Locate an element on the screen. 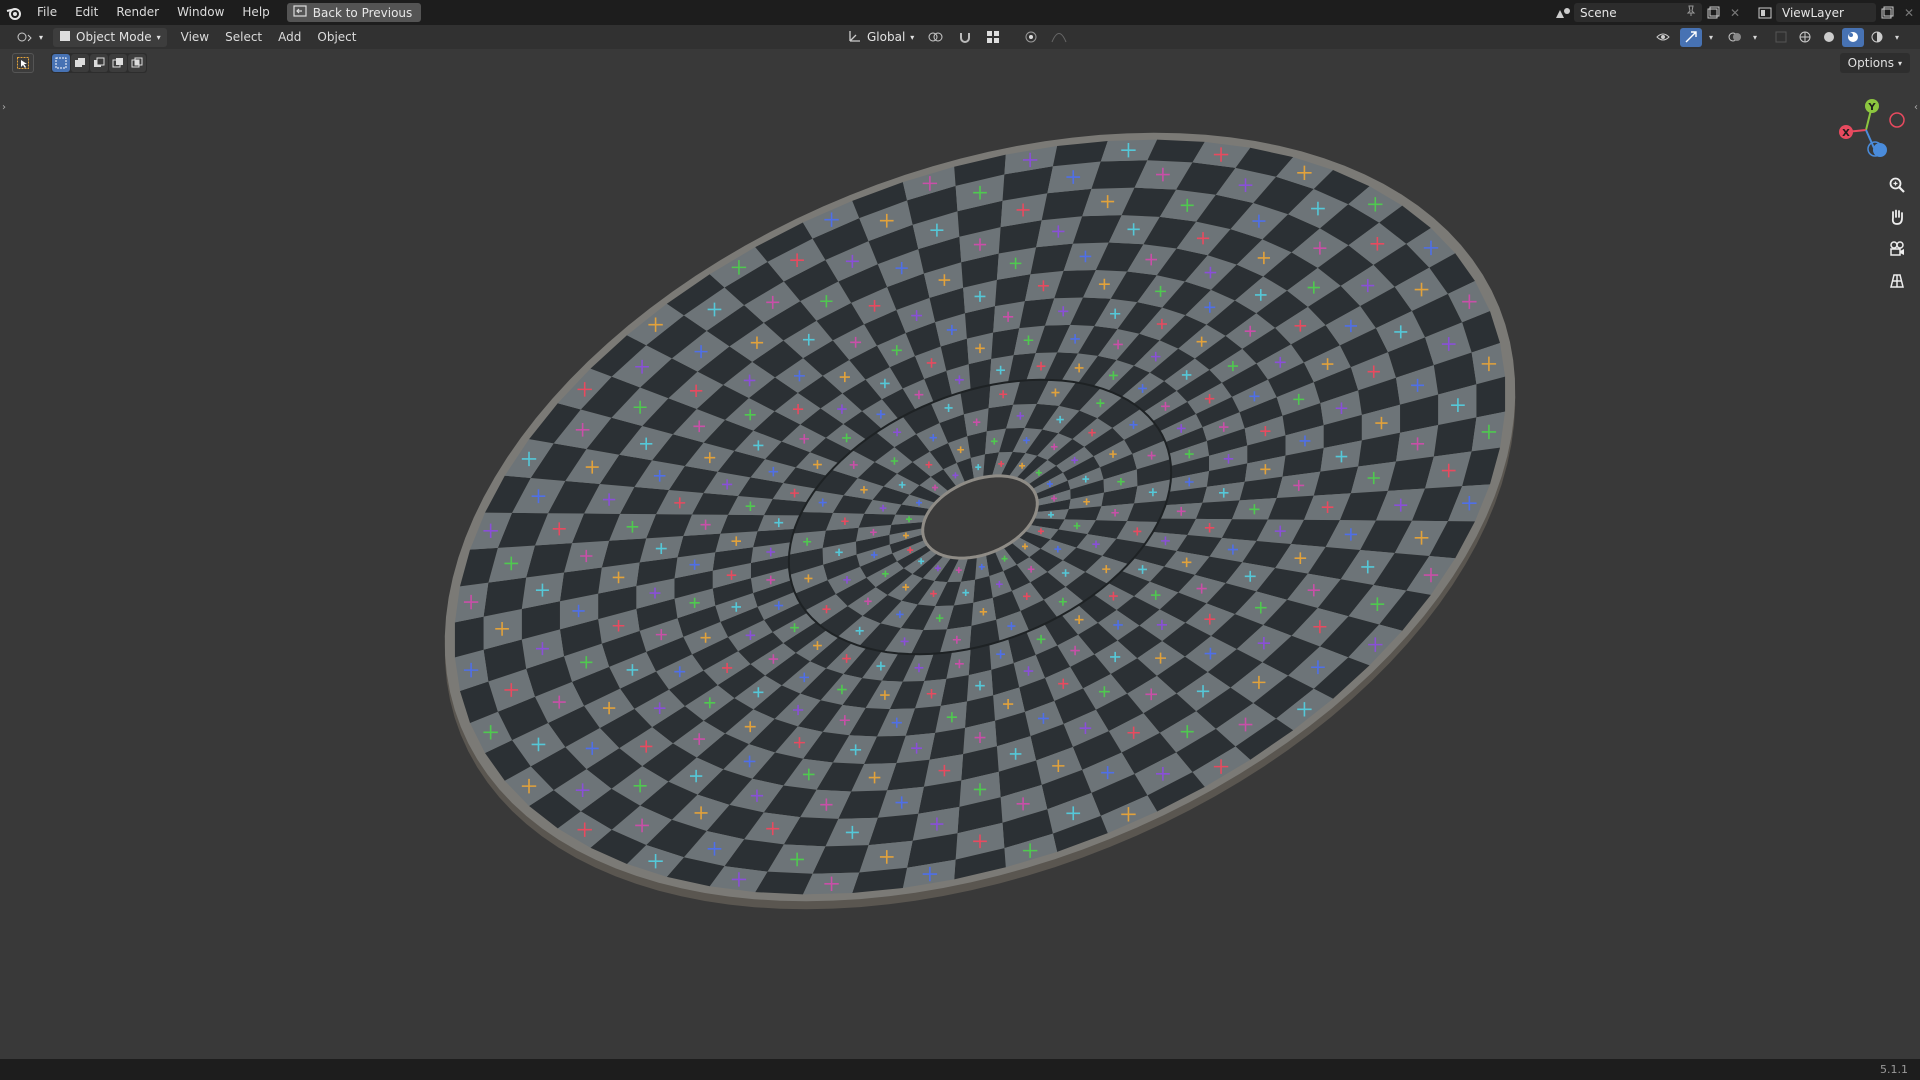 Image resolution: width=1920 pixels, height=1080 pixels. options-dropdown: Options ▾ is located at coordinates (1874, 63).